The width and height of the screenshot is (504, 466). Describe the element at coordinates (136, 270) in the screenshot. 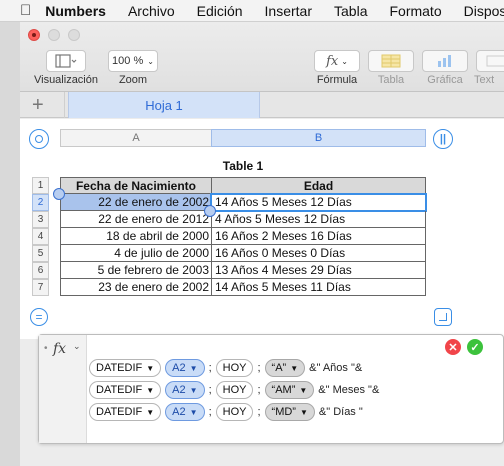

I see `cell-a6: 5 de febrero de 2003` at that location.